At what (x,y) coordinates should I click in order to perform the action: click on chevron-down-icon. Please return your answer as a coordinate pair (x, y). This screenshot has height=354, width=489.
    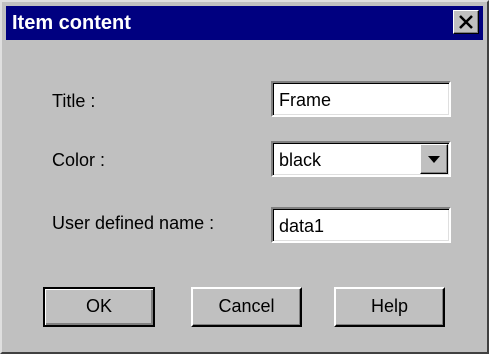
    Looking at the image, I should click on (434, 159).